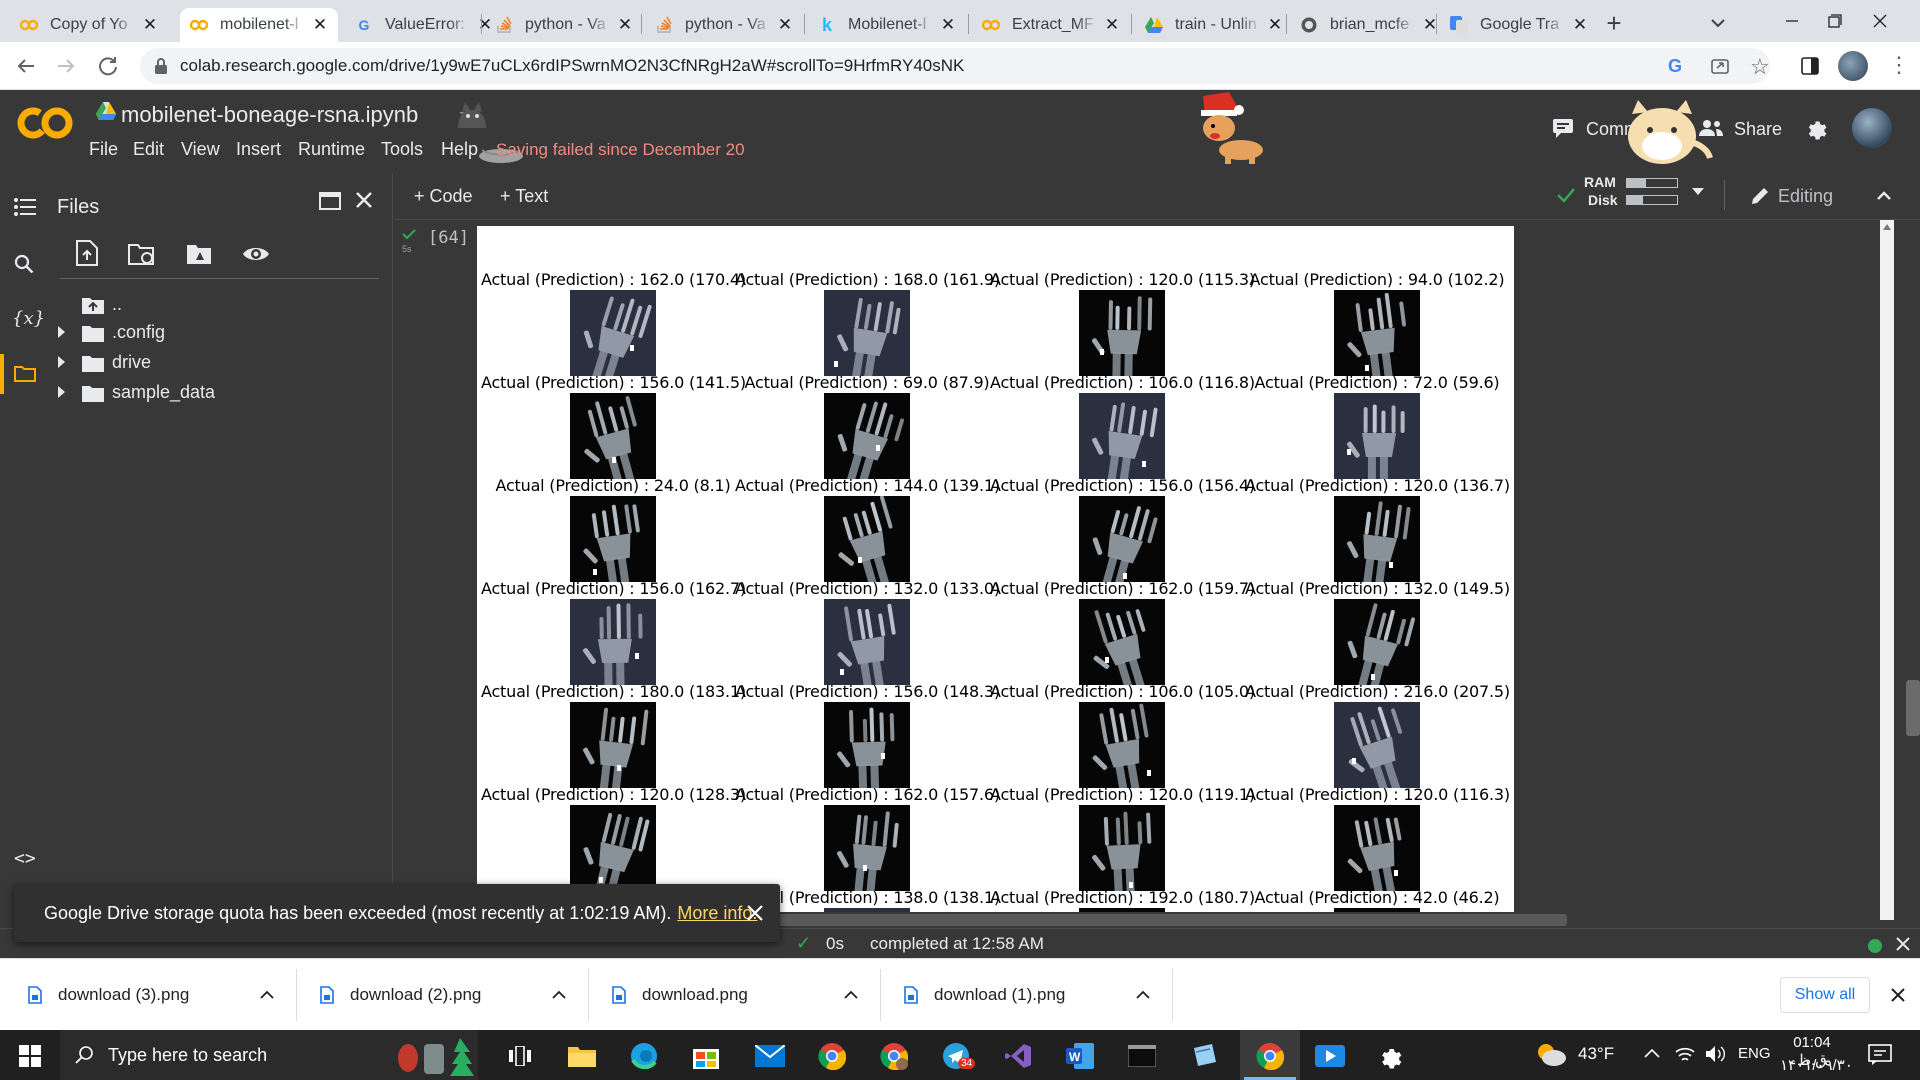  Describe the element at coordinates (564, 25) in the screenshot. I see `browser-tab-4: python - Va ✕` at that location.